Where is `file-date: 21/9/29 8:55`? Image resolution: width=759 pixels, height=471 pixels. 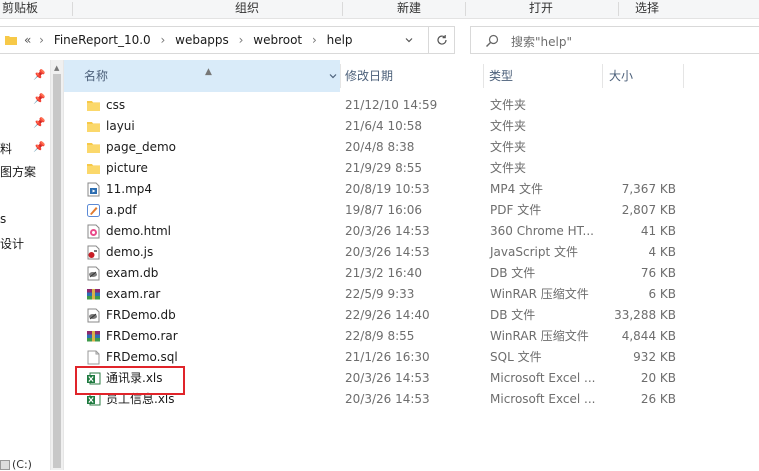
file-date: 21/9/29 8:55 is located at coordinates (384, 168).